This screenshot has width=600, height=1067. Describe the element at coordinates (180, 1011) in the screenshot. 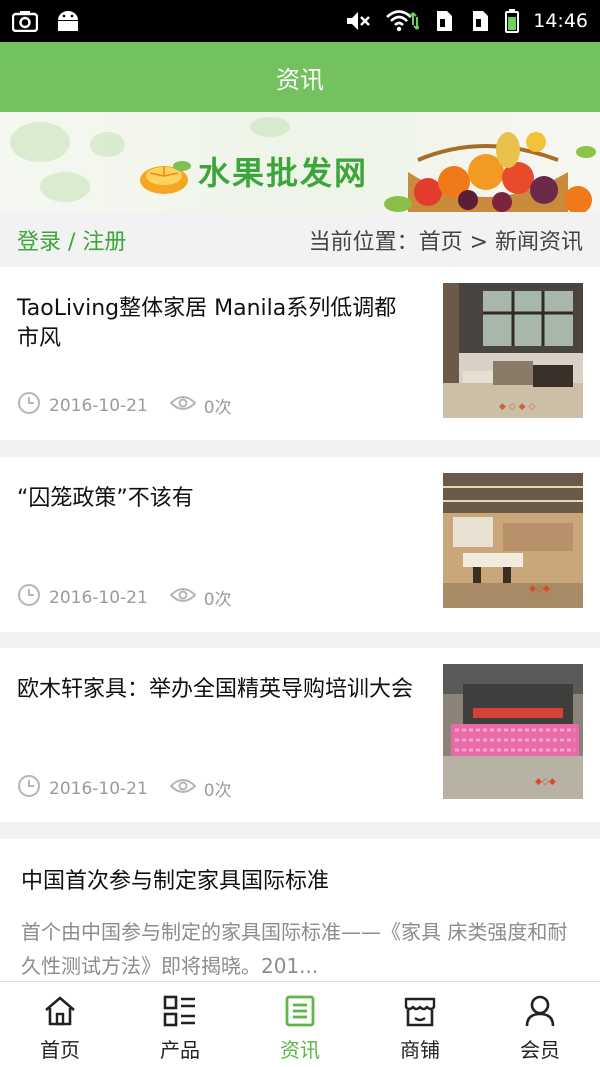

I see `grid-list-icon` at that location.